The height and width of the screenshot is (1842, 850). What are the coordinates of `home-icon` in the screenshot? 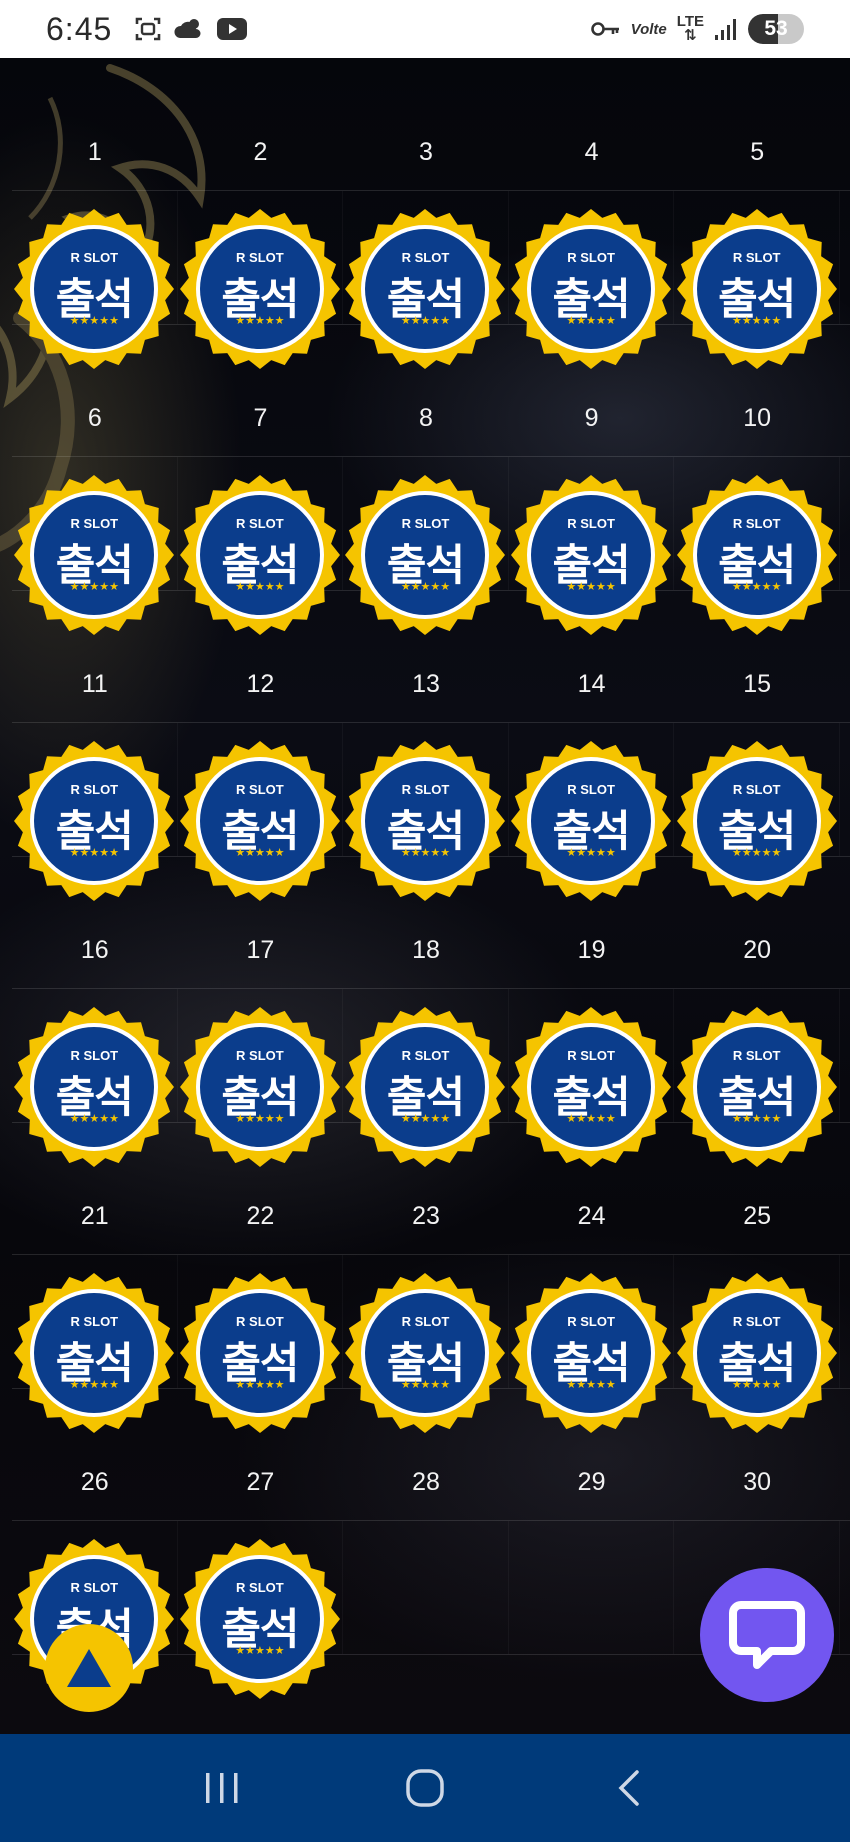 It's located at (425, 1788).